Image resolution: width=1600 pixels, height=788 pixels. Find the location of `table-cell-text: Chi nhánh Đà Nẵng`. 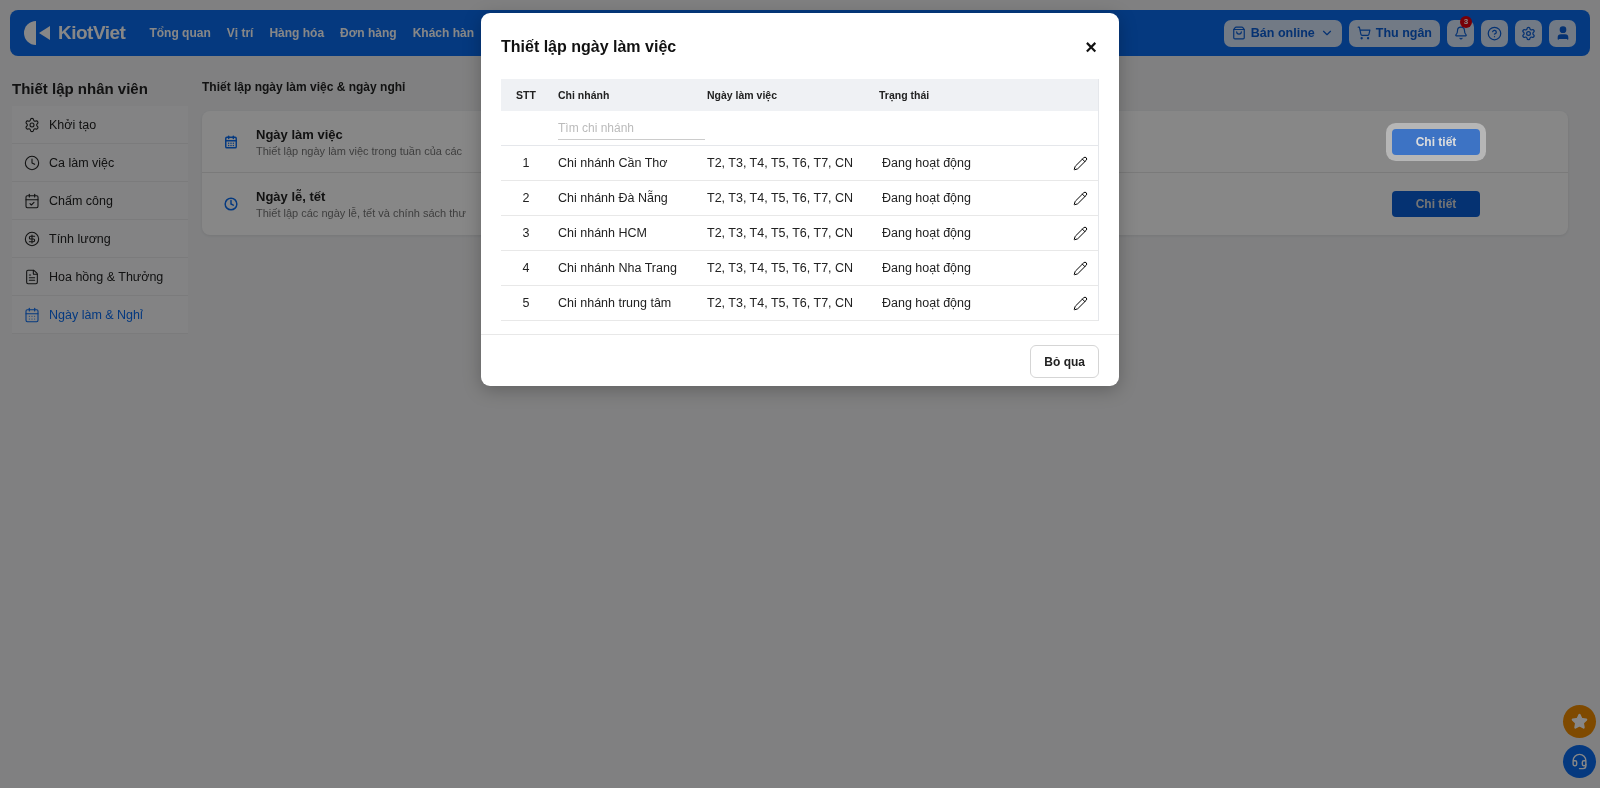

table-cell-text: Chi nhánh Đà Nẵng is located at coordinates (613, 198).